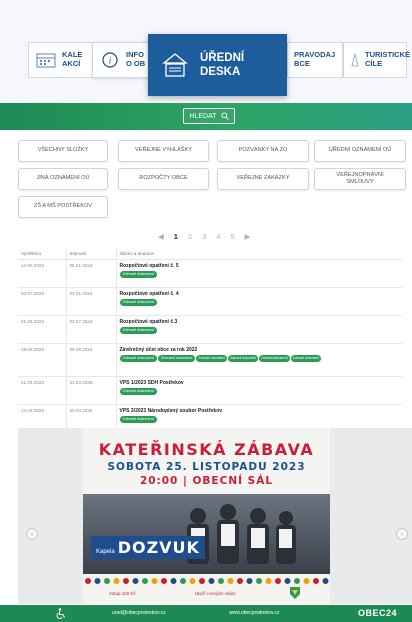  I want to click on nav-official-board: ÚŘEDNÍ DESKA, so click(217, 65).